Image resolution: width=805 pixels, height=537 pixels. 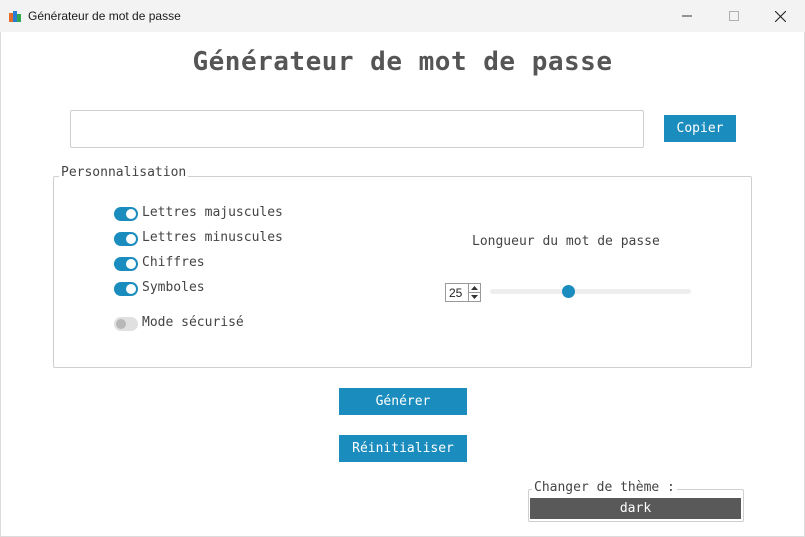 What do you see at coordinates (126, 264) in the screenshot?
I see `digits-toggle` at bounding box center [126, 264].